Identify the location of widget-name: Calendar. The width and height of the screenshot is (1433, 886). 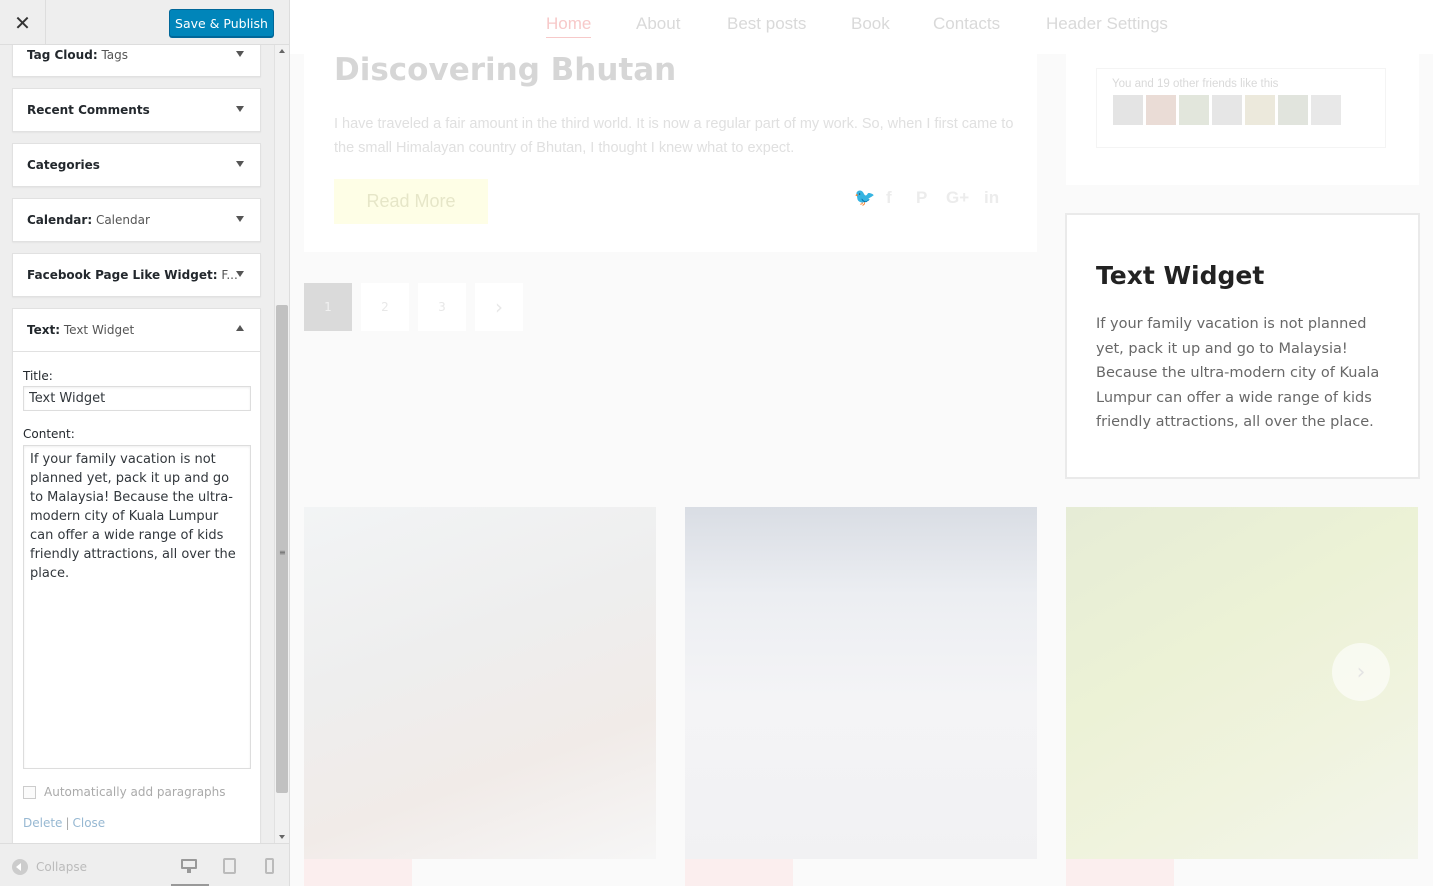
(57, 220).